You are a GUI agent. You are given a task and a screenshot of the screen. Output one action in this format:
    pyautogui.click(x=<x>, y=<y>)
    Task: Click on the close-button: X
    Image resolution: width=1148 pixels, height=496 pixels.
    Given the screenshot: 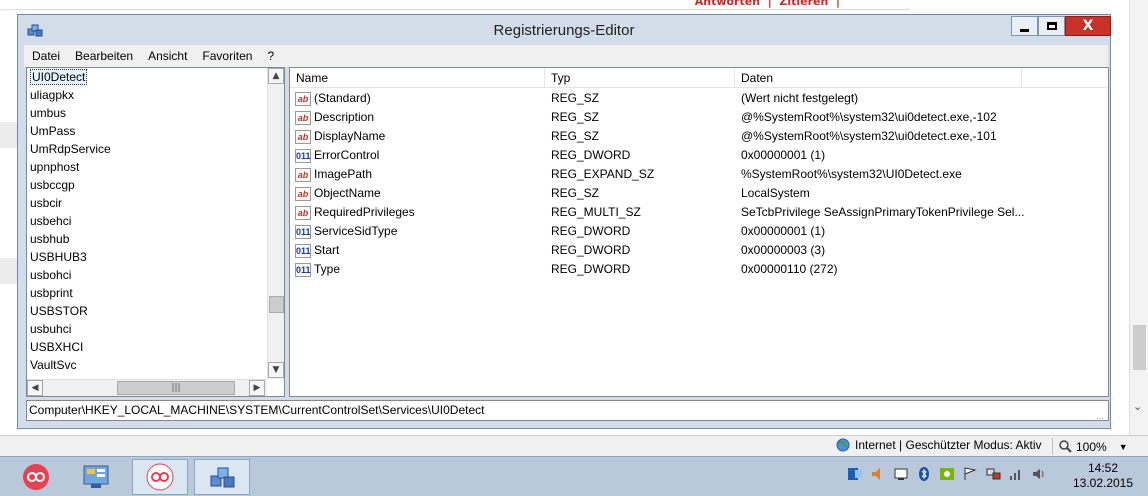 What is the action you would take?
    pyautogui.click(x=1088, y=26)
    